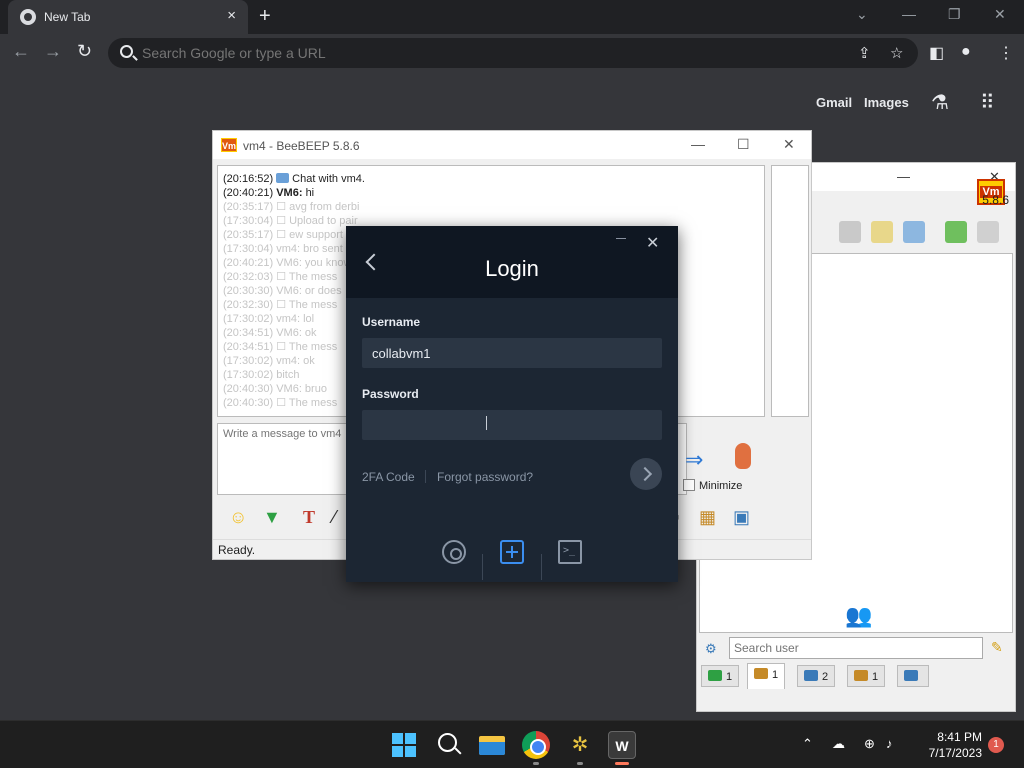  Describe the element at coordinates (859, 615) in the screenshot. I see `users-group-icon: 👥` at that location.